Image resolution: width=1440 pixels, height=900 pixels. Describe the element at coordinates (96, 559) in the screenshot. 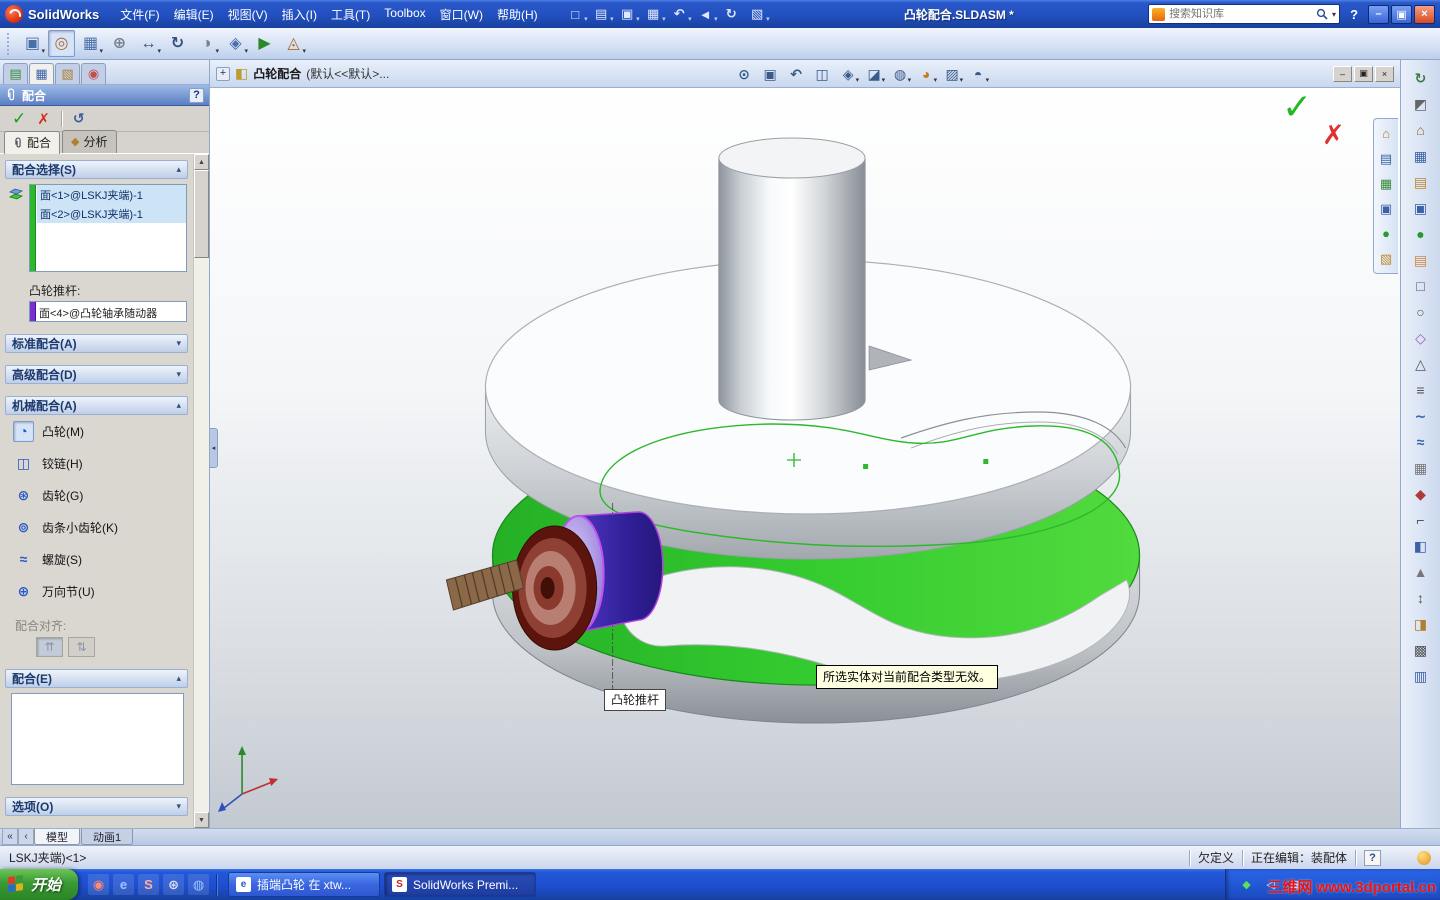

I see `screw-mate-item: ≈ 螺旋(S)` at that location.